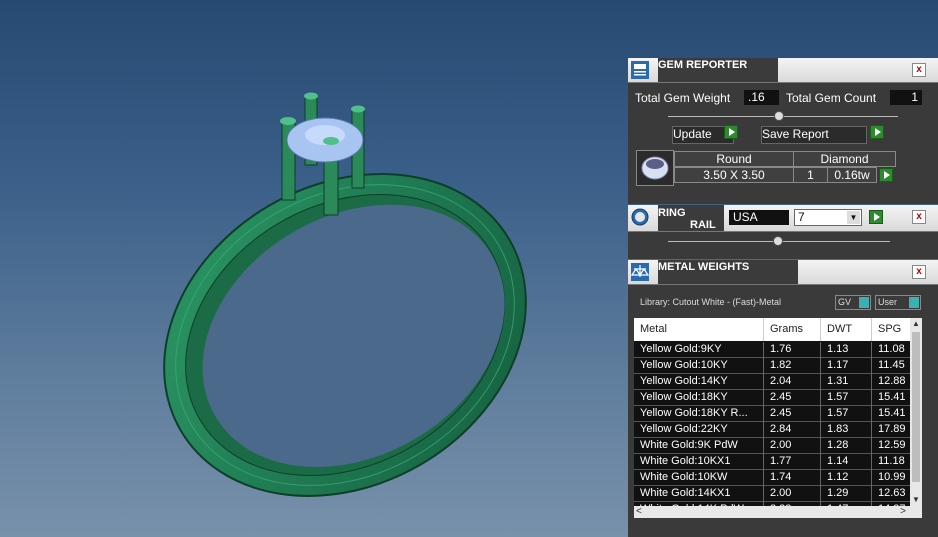  I want to click on ring-size-dropdown: 7 ▼, so click(828, 217).